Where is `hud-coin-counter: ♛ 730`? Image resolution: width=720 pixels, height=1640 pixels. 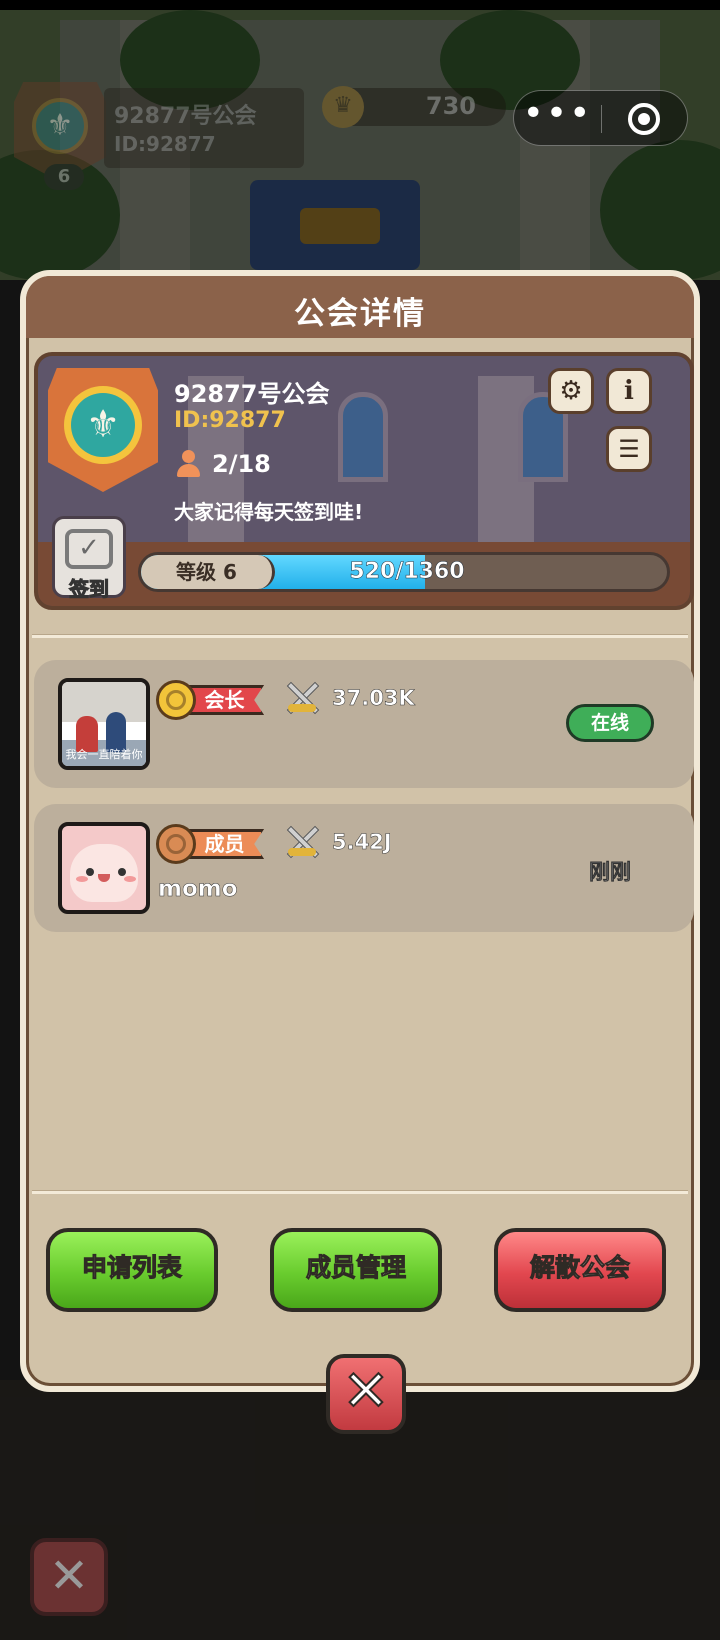
hud-coin-counter: ♛ 730 is located at coordinates (414, 107).